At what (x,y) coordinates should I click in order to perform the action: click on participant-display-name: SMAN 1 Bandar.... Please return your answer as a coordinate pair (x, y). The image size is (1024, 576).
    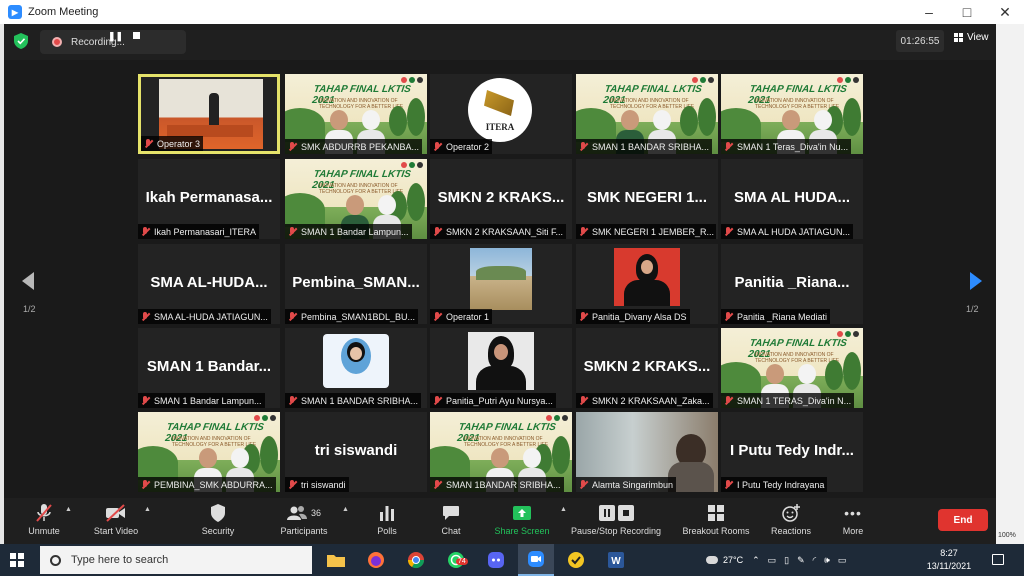
    Looking at the image, I should click on (209, 366).